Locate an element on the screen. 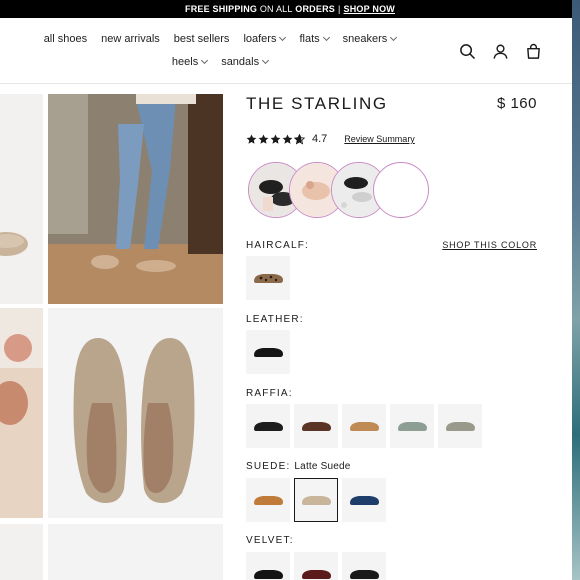  swatch-suede-latte-selected is located at coordinates (316, 500).